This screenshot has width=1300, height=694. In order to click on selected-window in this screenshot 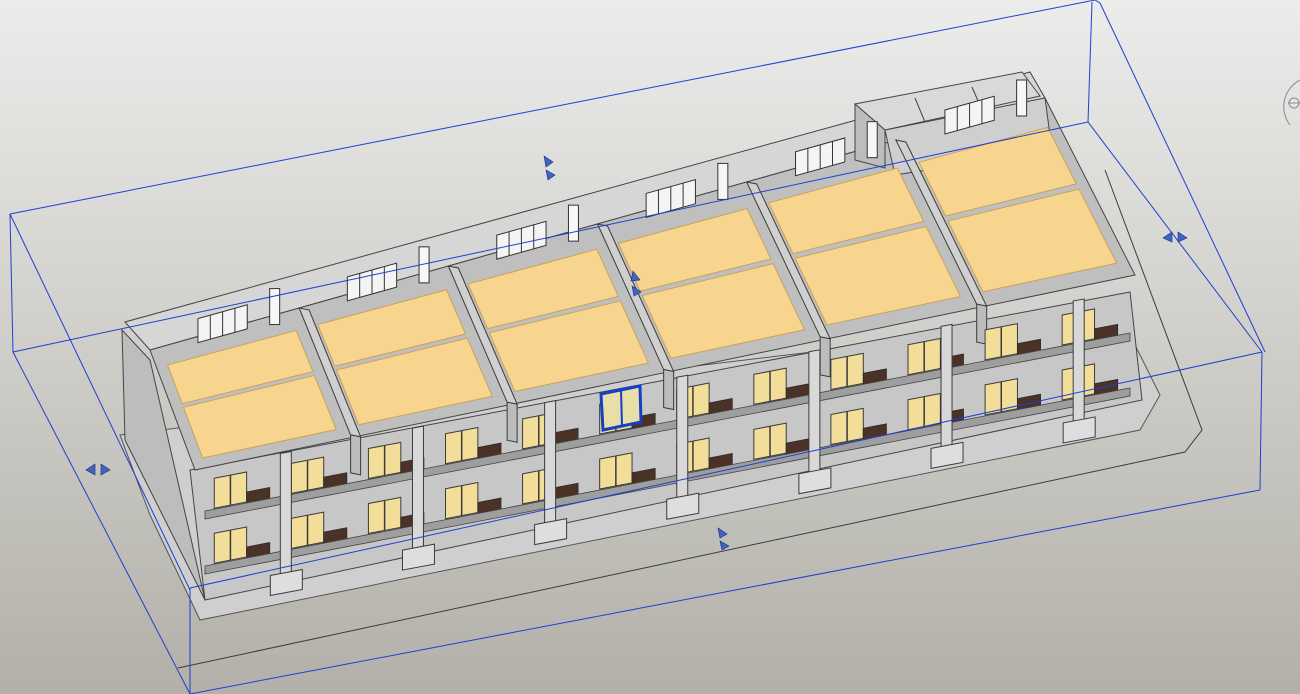, I will do `click(621, 408)`.